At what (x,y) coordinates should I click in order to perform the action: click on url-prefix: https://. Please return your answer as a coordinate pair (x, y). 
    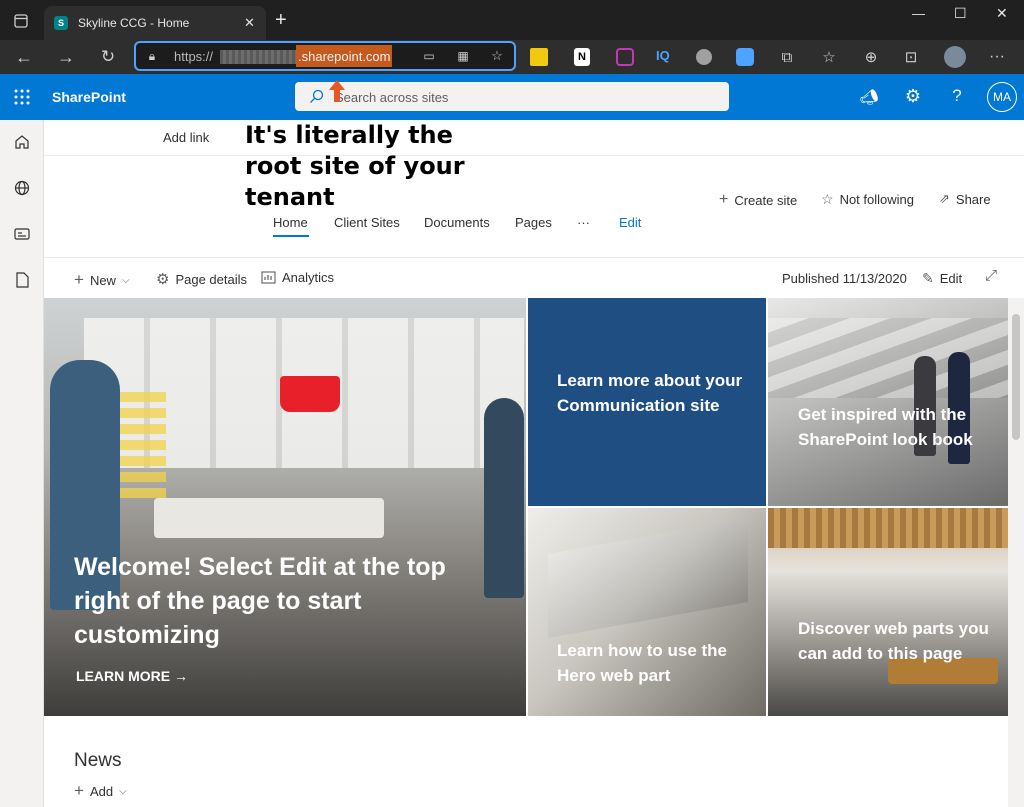
    Looking at the image, I should click on (194, 56).